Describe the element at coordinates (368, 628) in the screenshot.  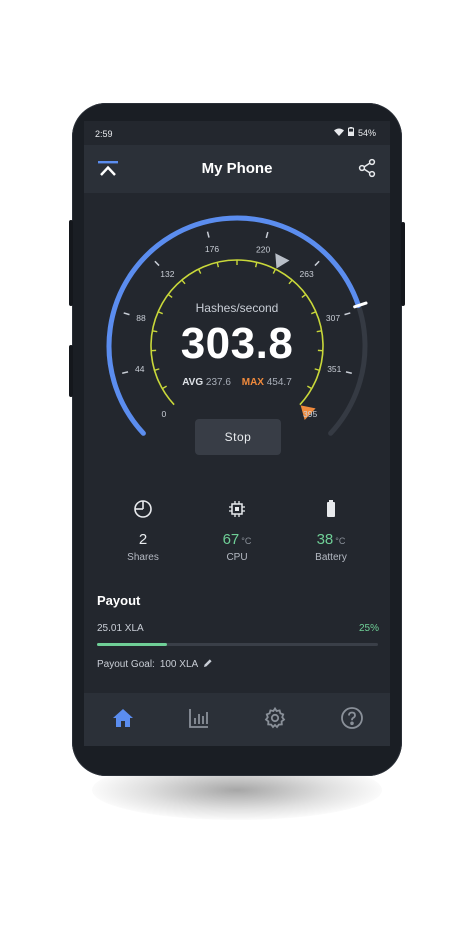
I see `payout-percent: 25%` at that location.